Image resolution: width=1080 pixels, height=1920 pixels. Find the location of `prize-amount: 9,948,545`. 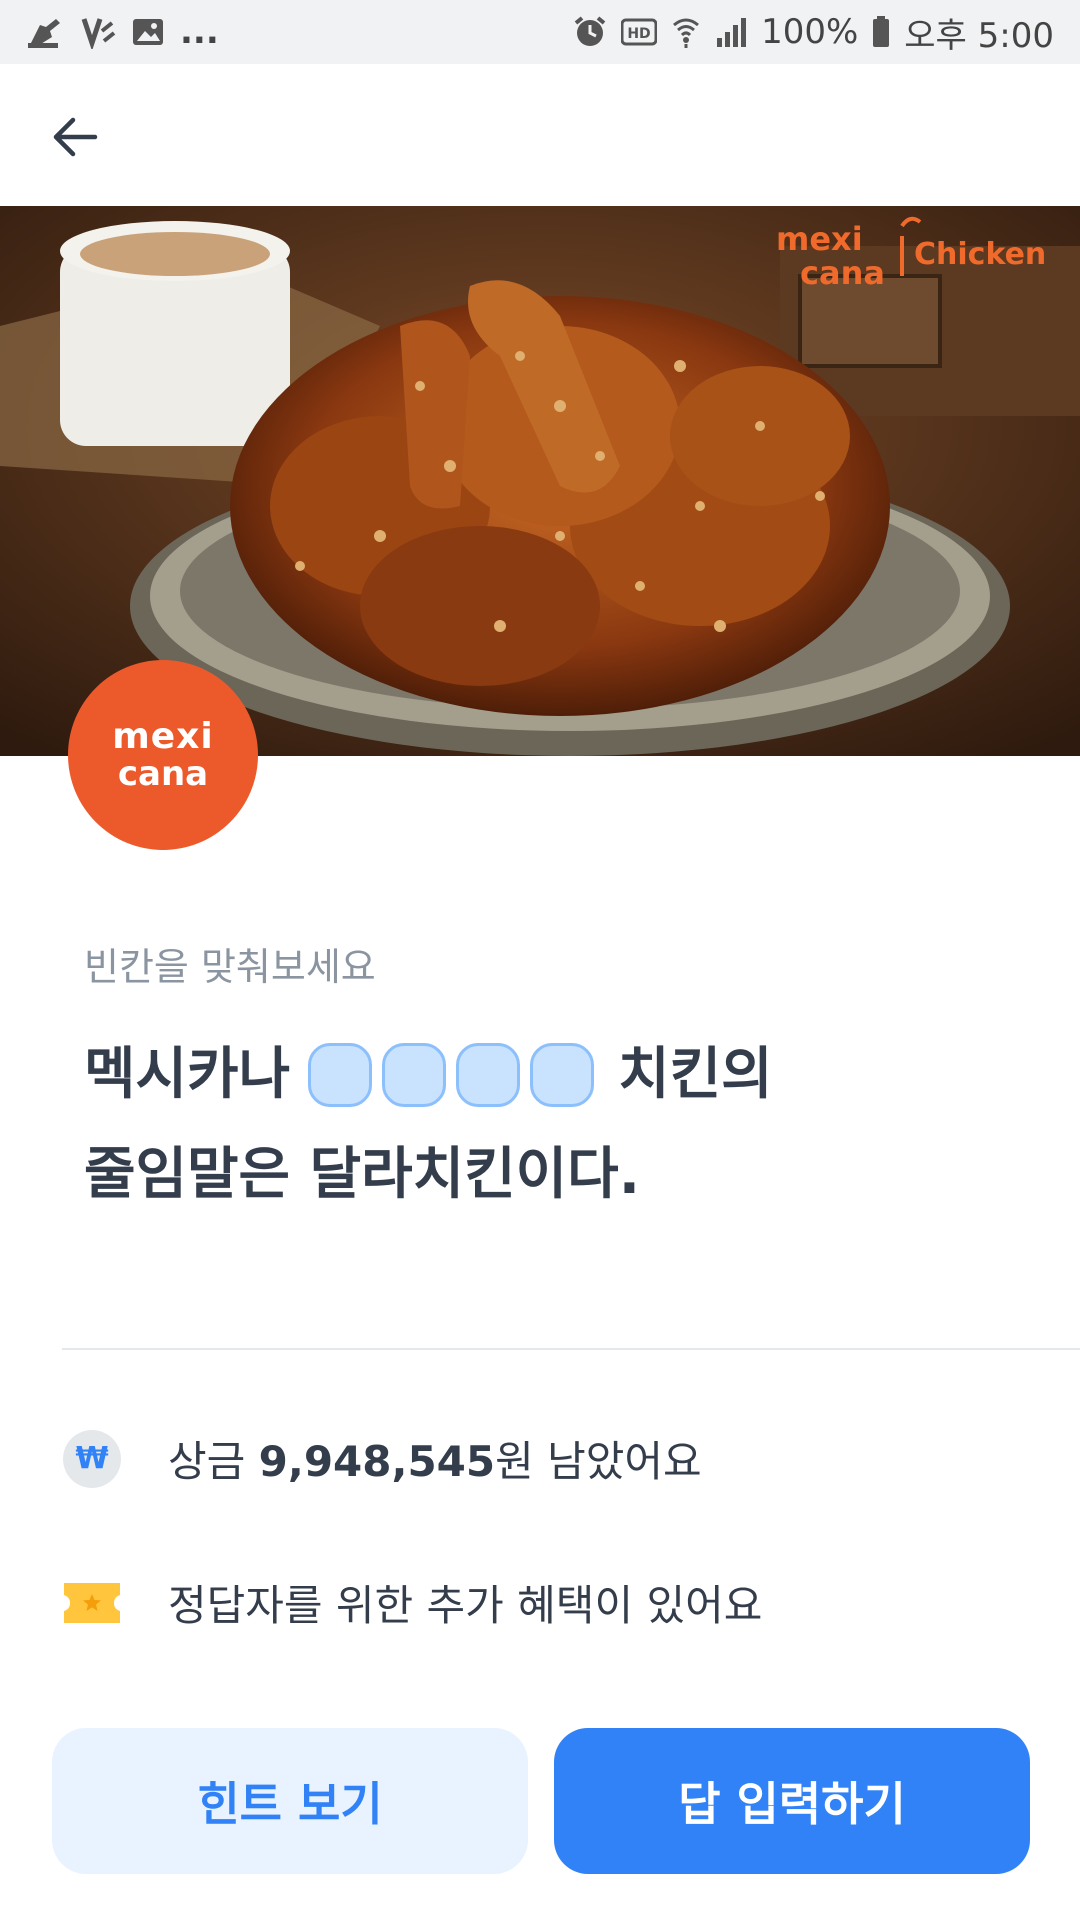

prize-amount: 9,948,545 is located at coordinates (377, 1461).